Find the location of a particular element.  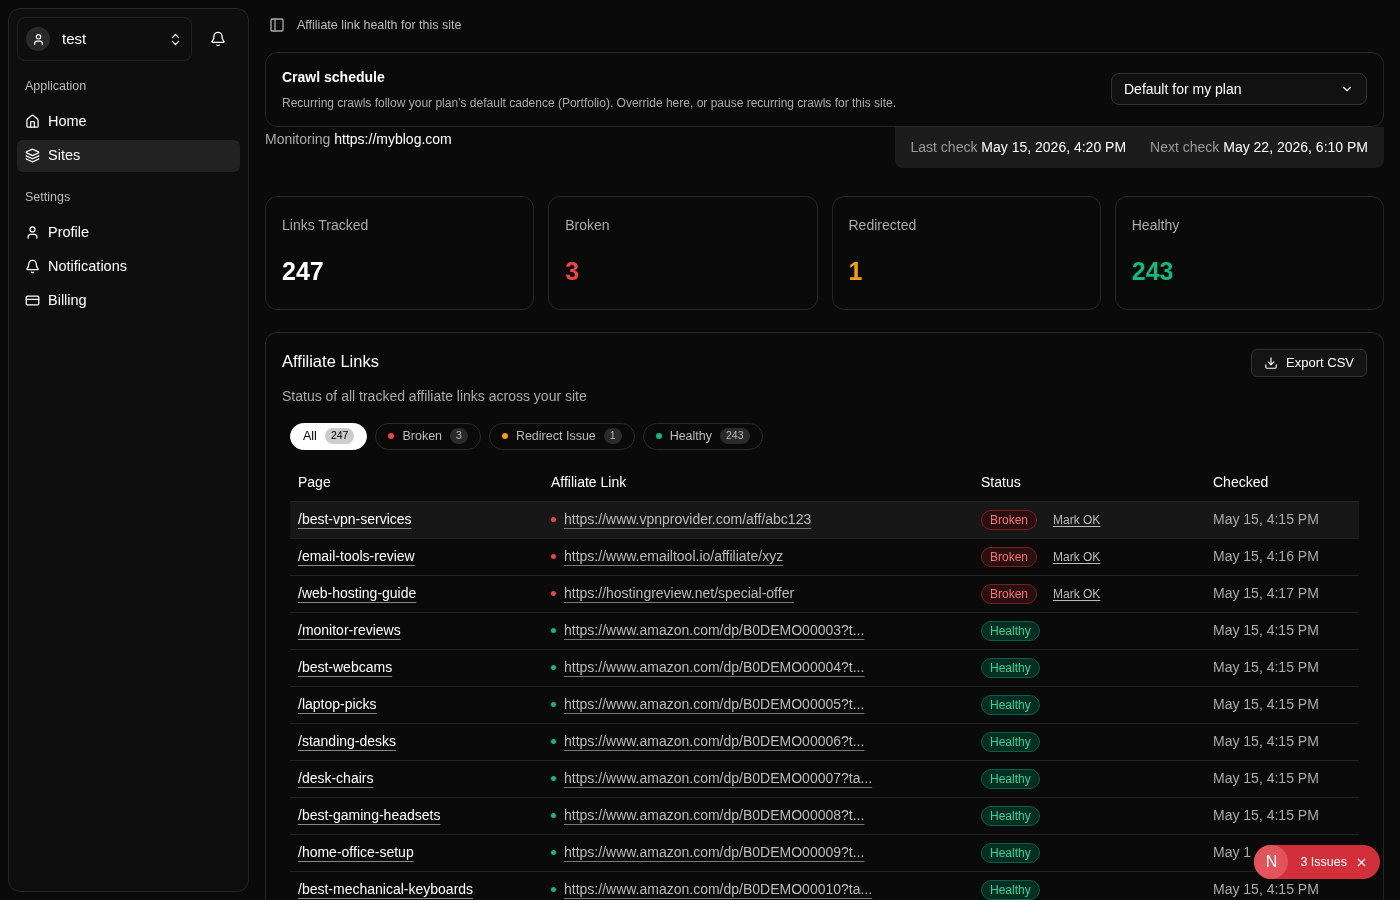

count-badge: 243 is located at coordinates (735, 436).